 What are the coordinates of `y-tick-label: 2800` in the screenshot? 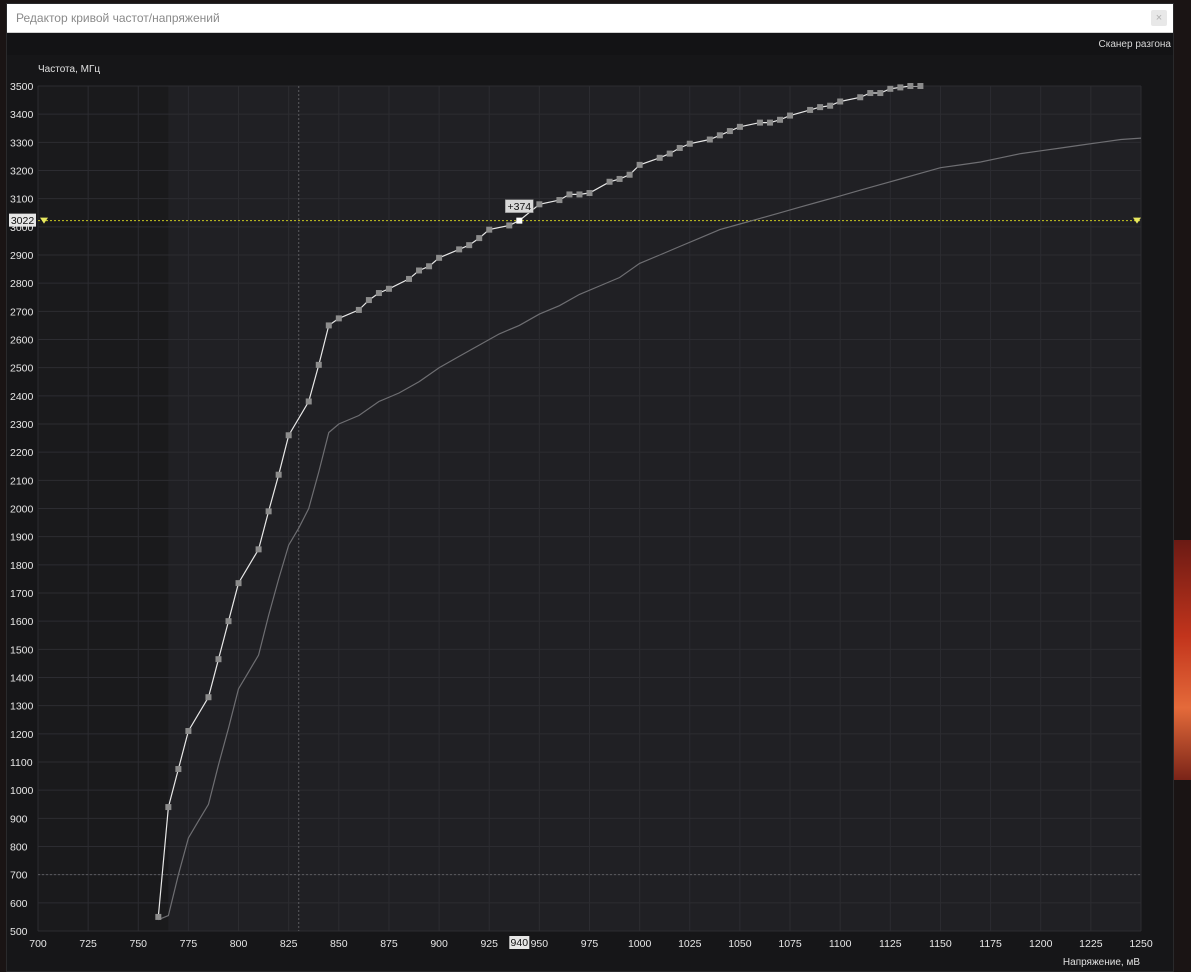 It's located at (22, 284).